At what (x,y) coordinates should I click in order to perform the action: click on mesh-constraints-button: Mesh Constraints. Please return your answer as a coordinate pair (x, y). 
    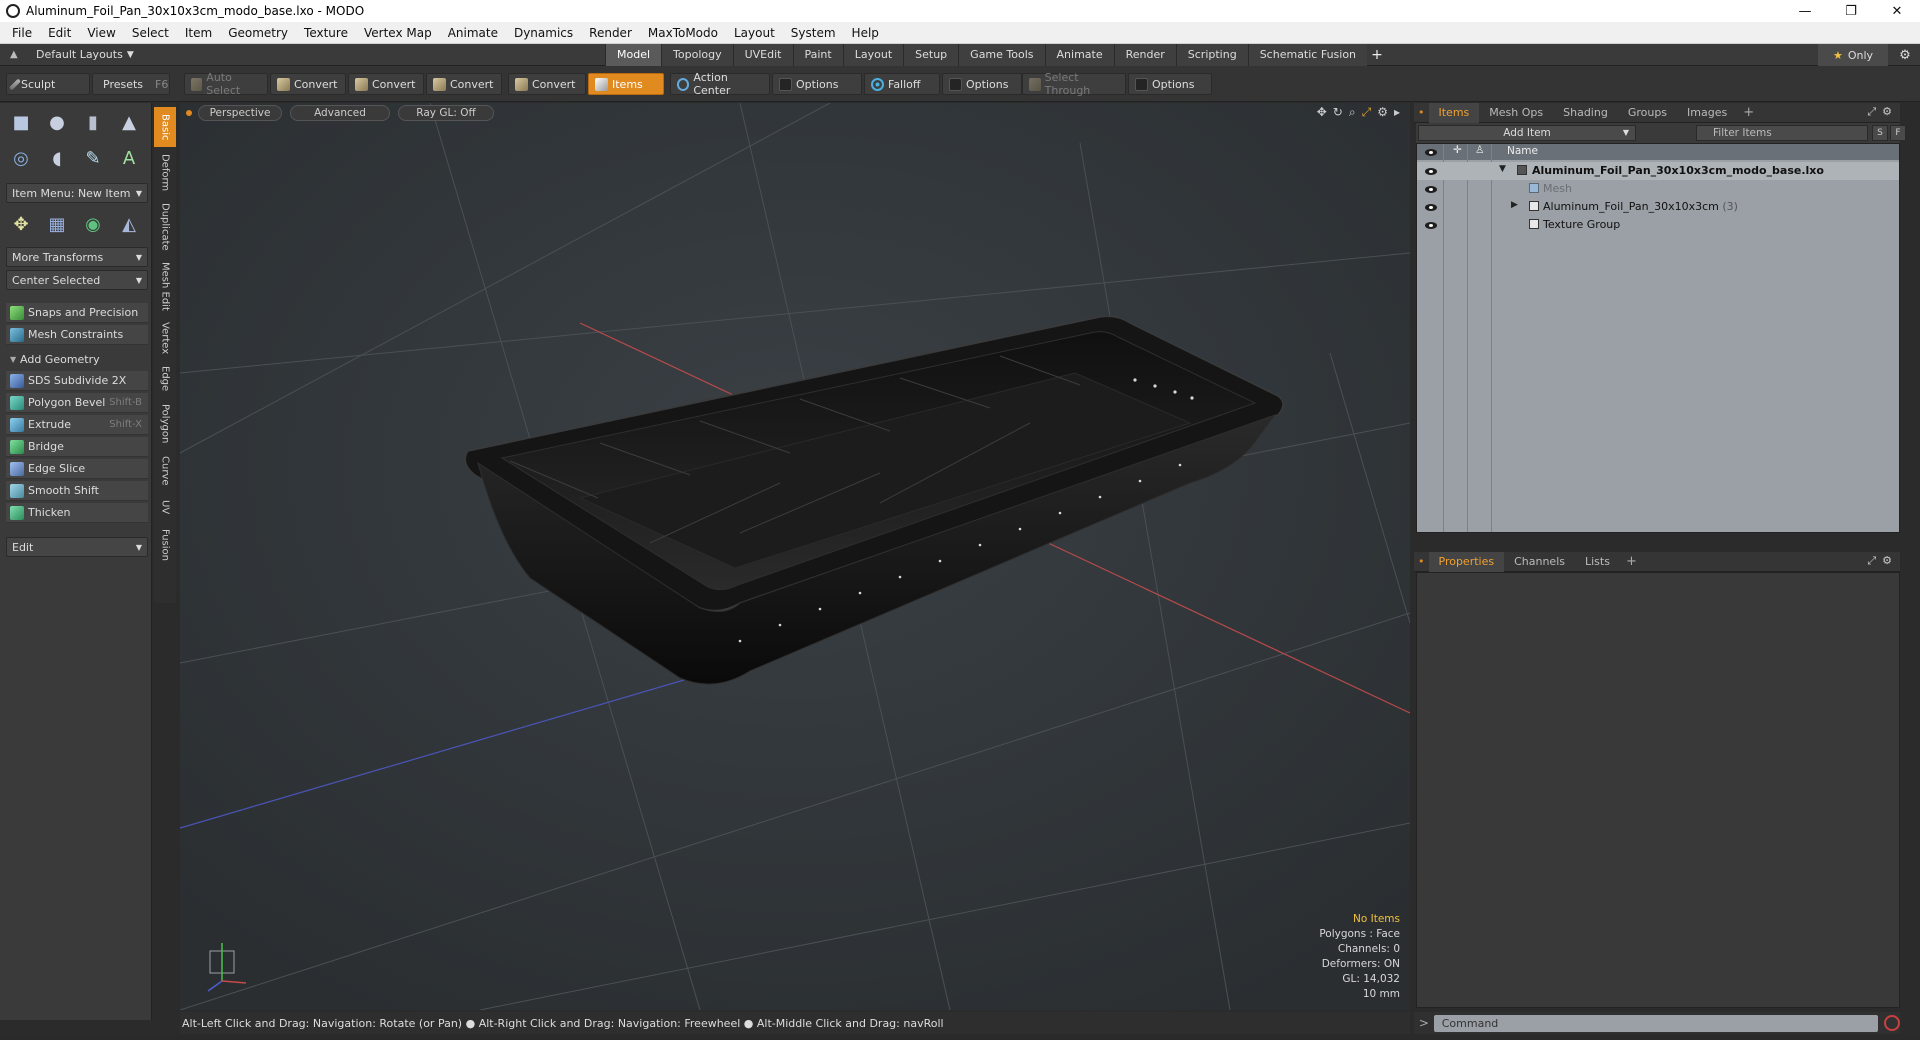
    Looking at the image, I should click on (77, 335).